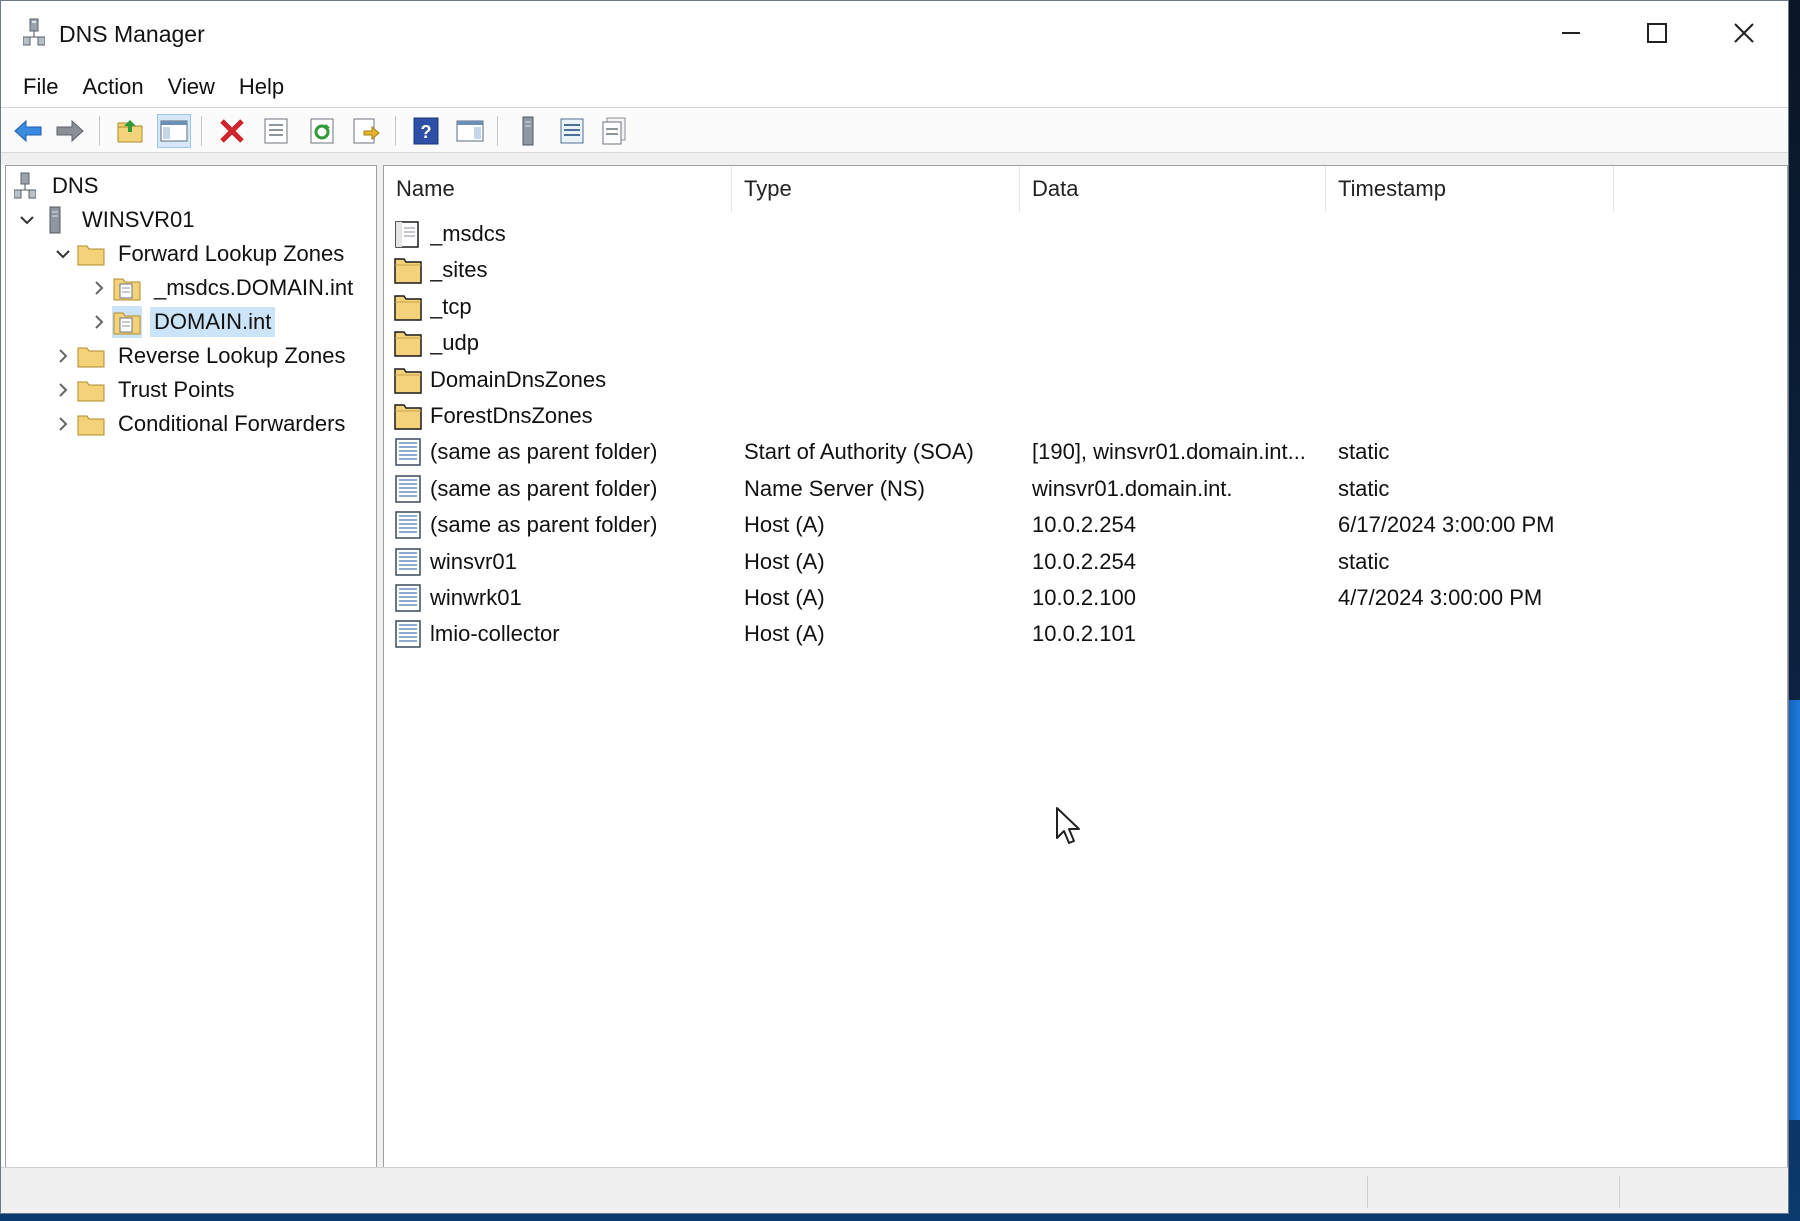 The height and width of the screenshot is (1221, 1800). I want to click on back-button, so click(28, 131).